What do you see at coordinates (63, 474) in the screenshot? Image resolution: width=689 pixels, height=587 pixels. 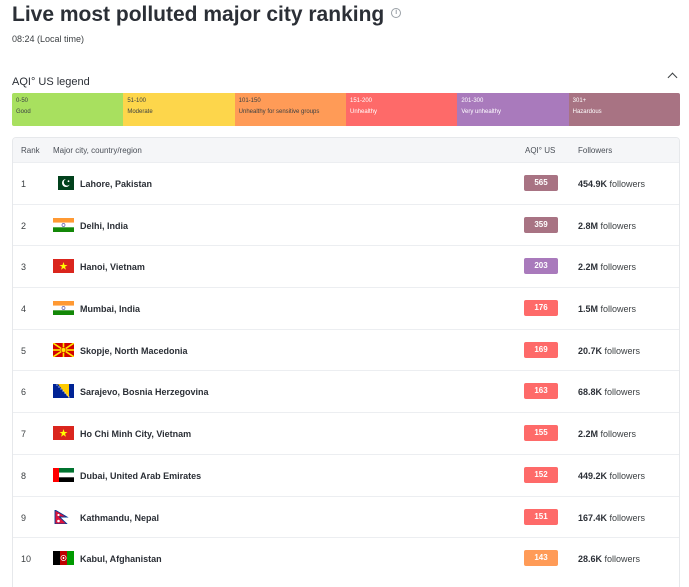 I see `uae-flag-icon` at bounding box center [63, 474].